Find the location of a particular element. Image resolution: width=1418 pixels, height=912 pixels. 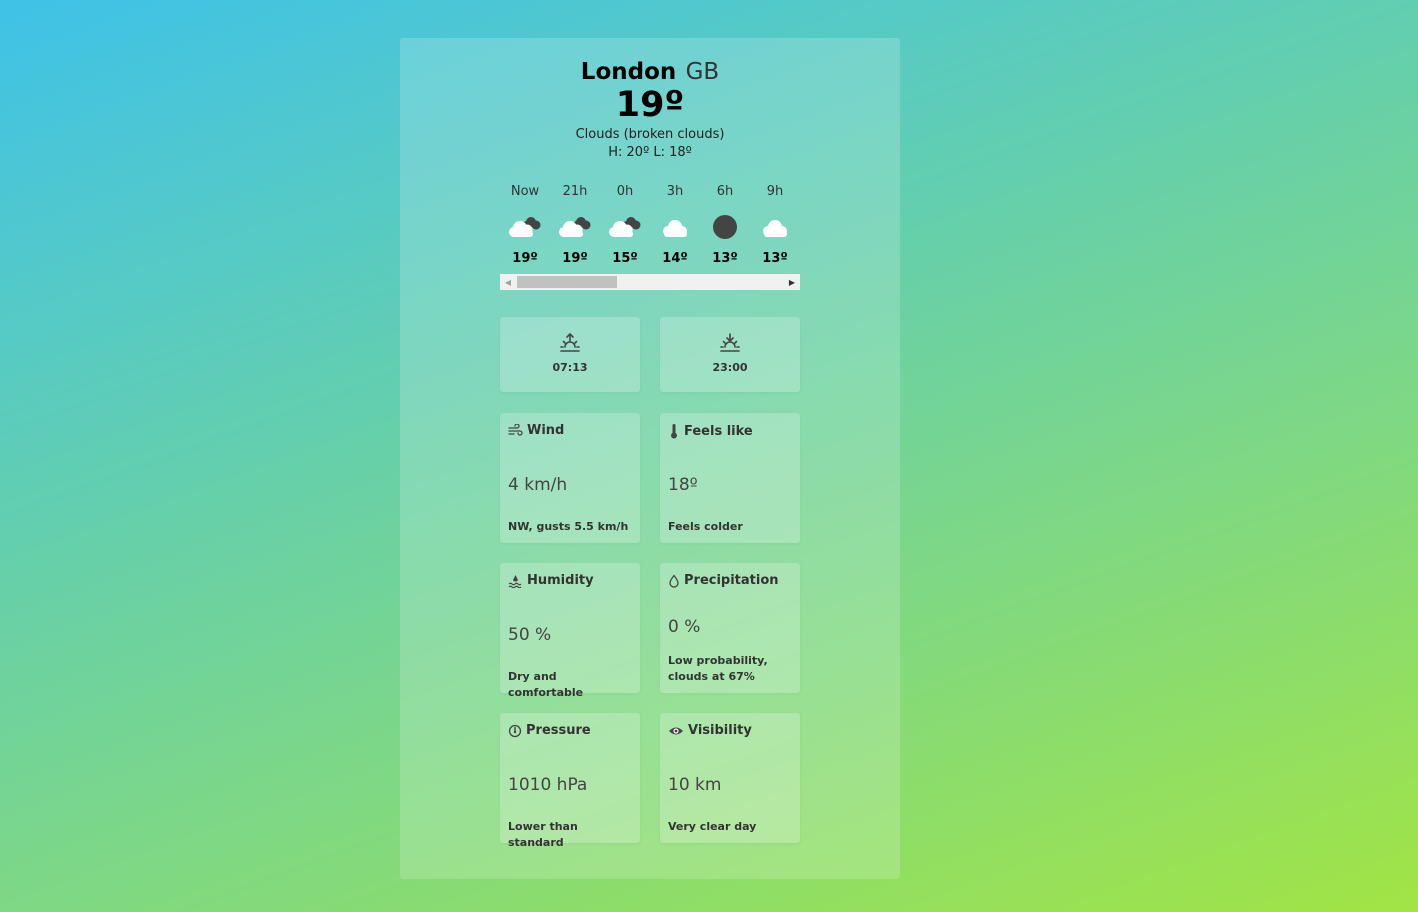

sunset-icon is located at coordinates (730, 343).